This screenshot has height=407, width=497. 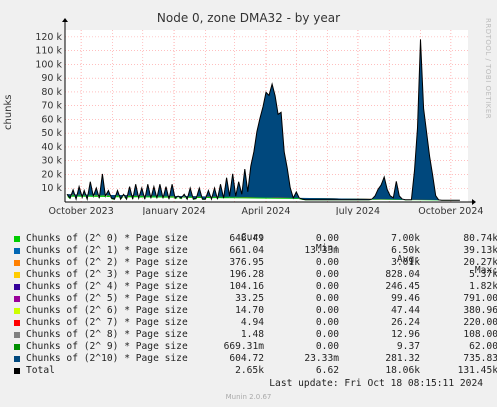 I want to click on legend-avg: 281.32, so click(x=402, y=358).